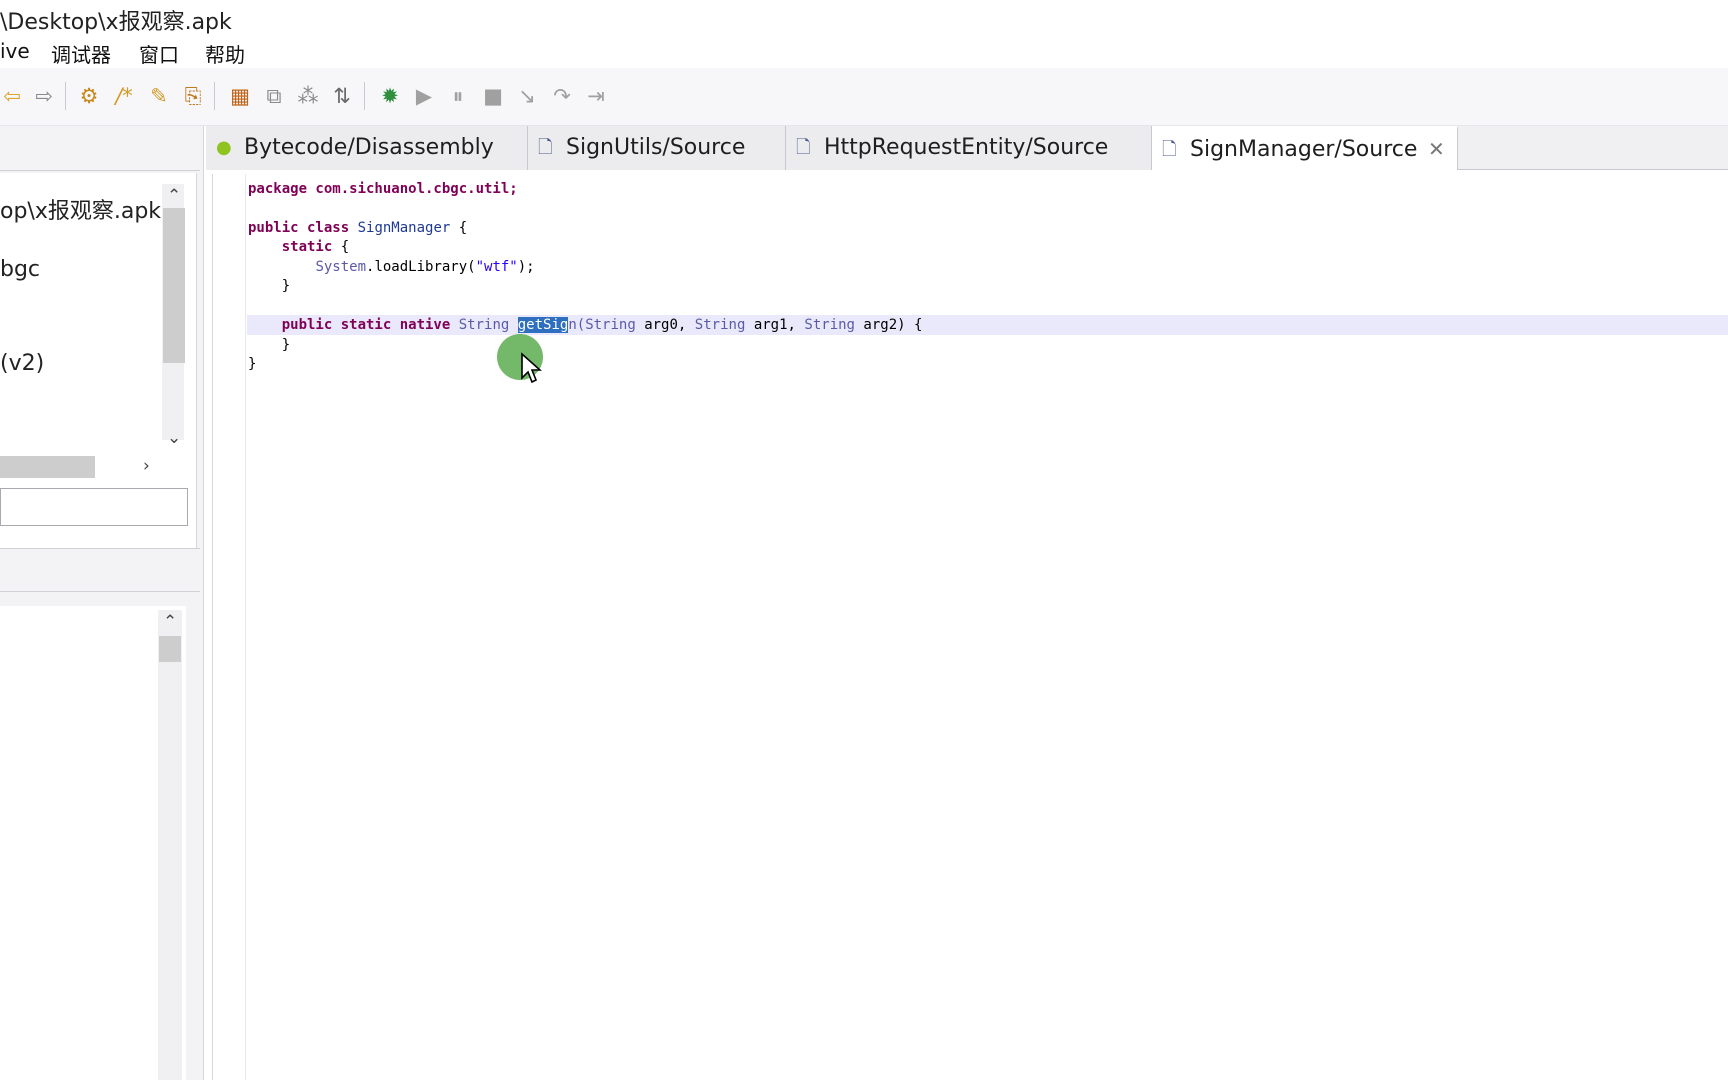 The image size is (1728, 1080). Describe the element at coordinates (299, 228) in the screenshot. I see `code-keyword: public class` at that location.